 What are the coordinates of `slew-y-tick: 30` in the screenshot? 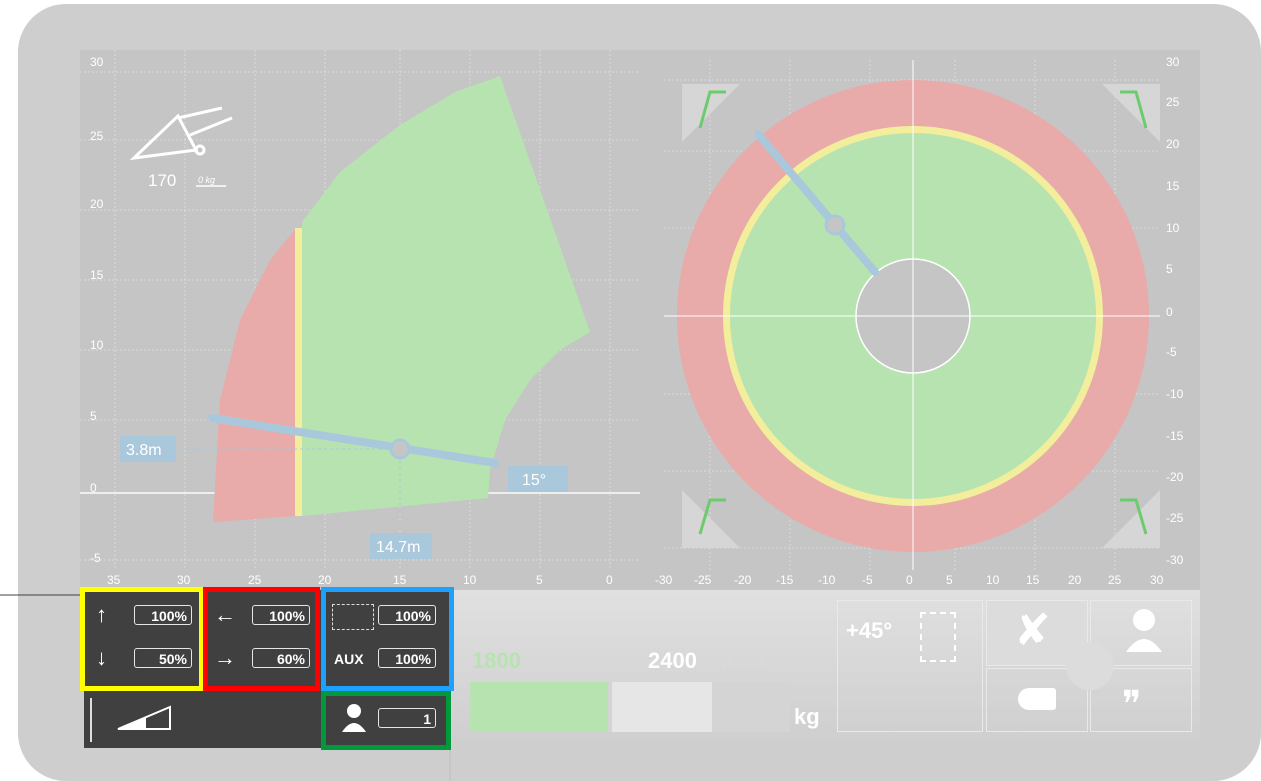 It's located at (1173, 62).